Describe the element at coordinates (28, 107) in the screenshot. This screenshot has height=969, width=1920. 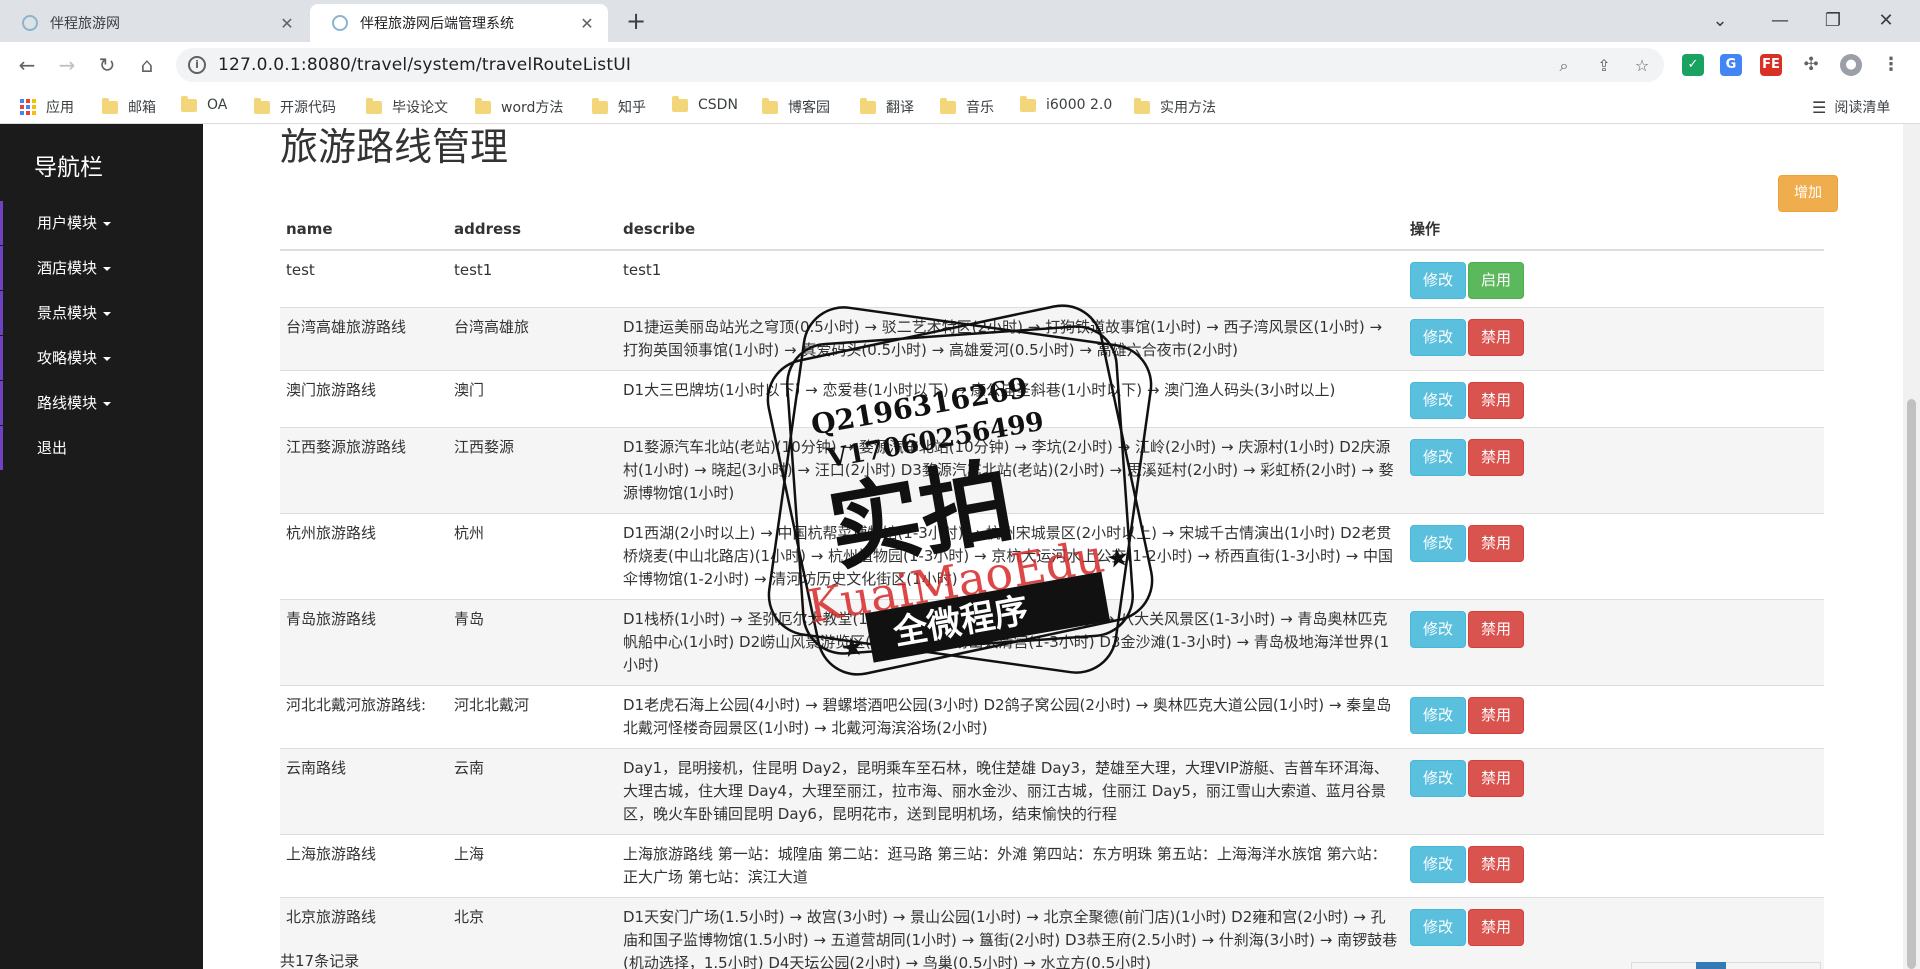
I see `apps-grid-icon` at that location.